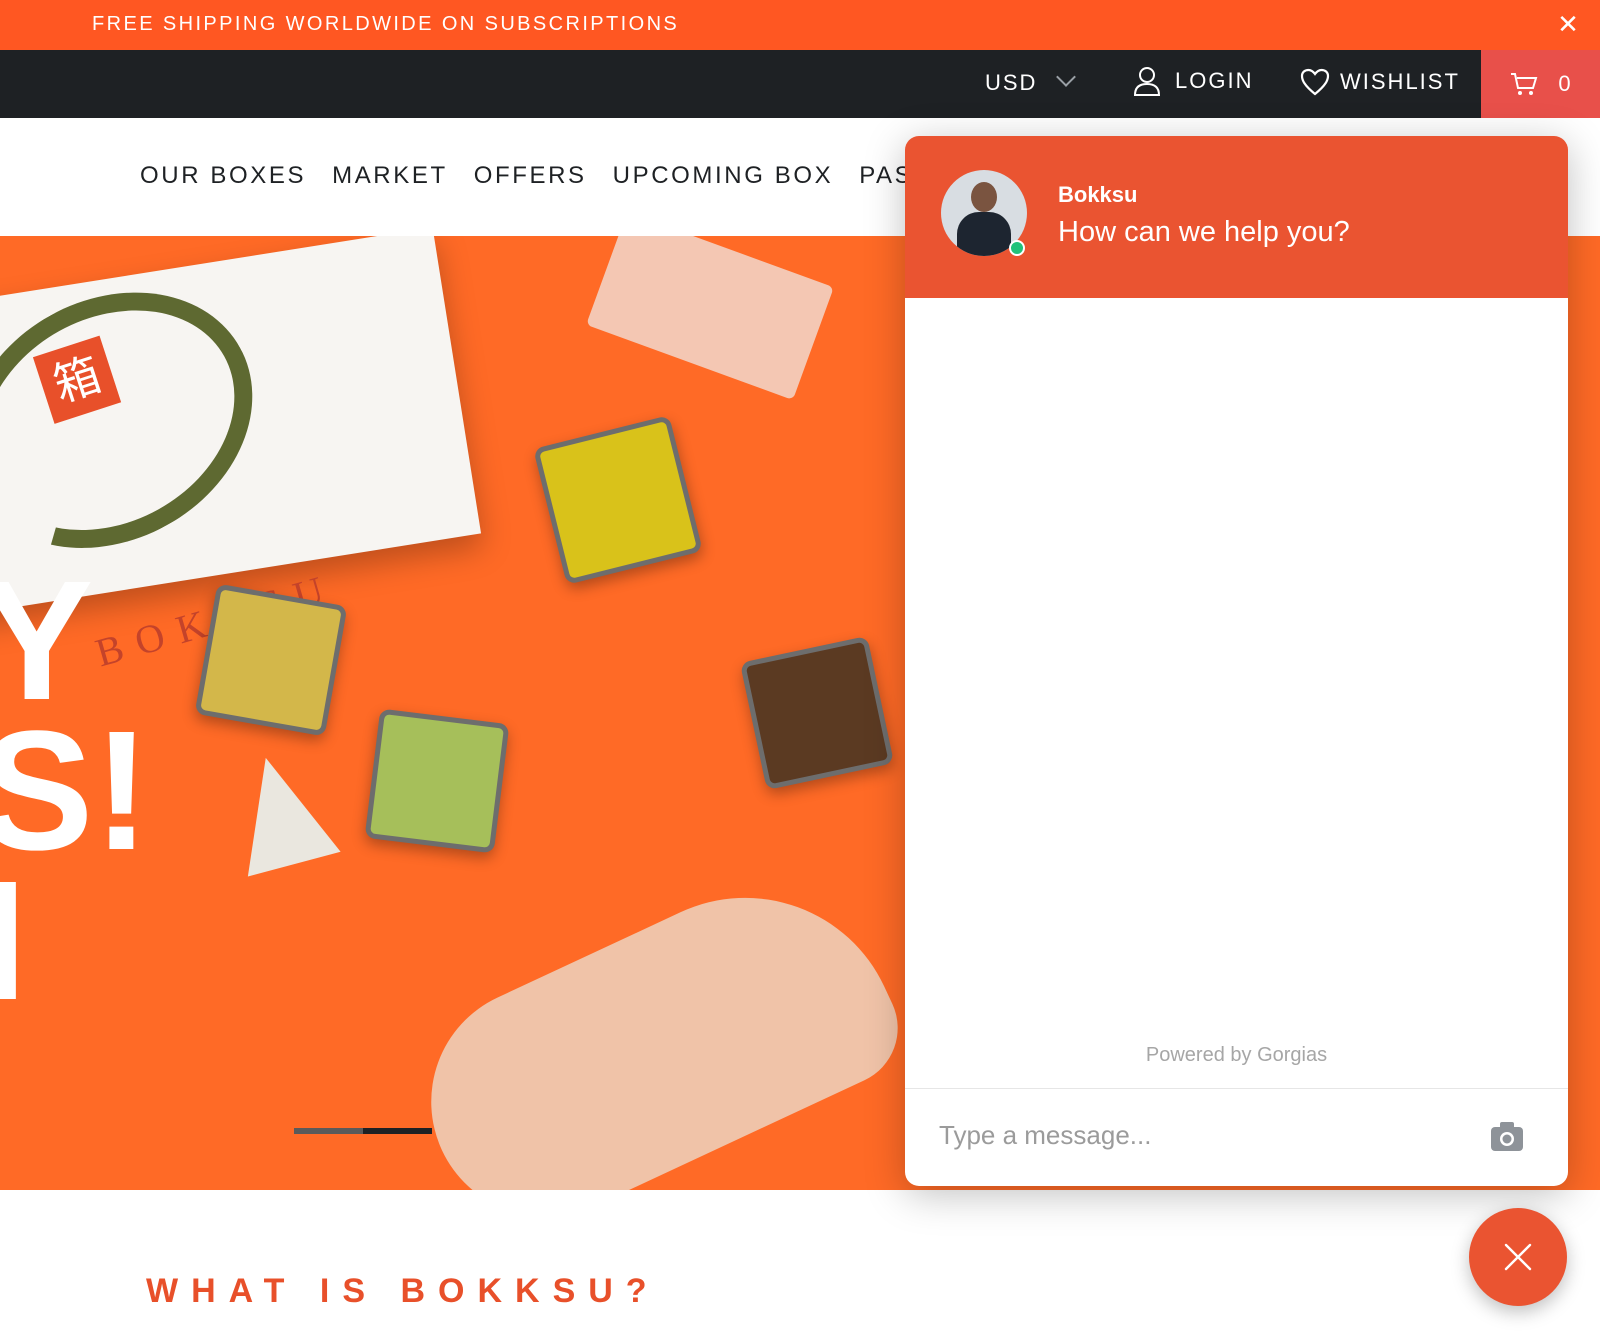  What do you see at coordinates (1147, 81) in the screenshot?
I see `user-icon` at bounding box center [1147, 81].